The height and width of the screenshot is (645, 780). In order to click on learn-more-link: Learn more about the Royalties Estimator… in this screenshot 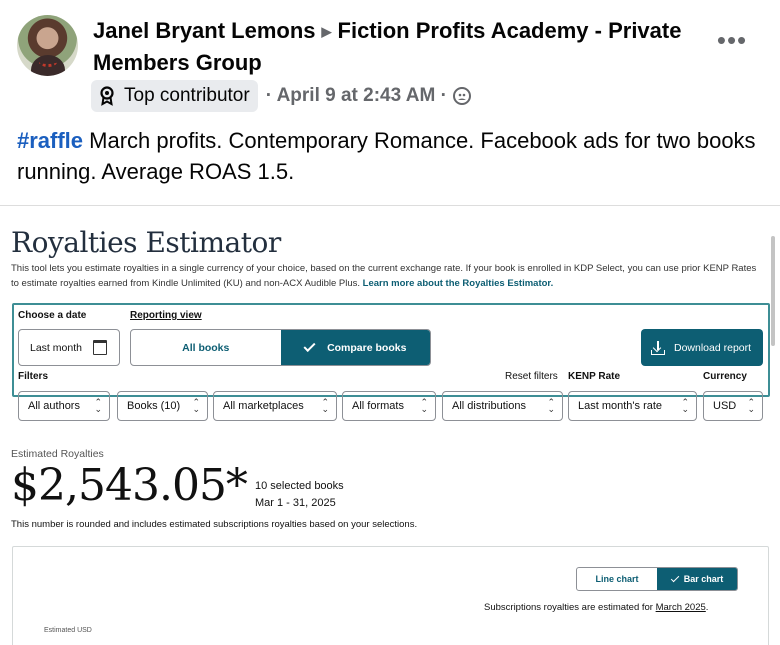, I will do `click(458, 283)`.